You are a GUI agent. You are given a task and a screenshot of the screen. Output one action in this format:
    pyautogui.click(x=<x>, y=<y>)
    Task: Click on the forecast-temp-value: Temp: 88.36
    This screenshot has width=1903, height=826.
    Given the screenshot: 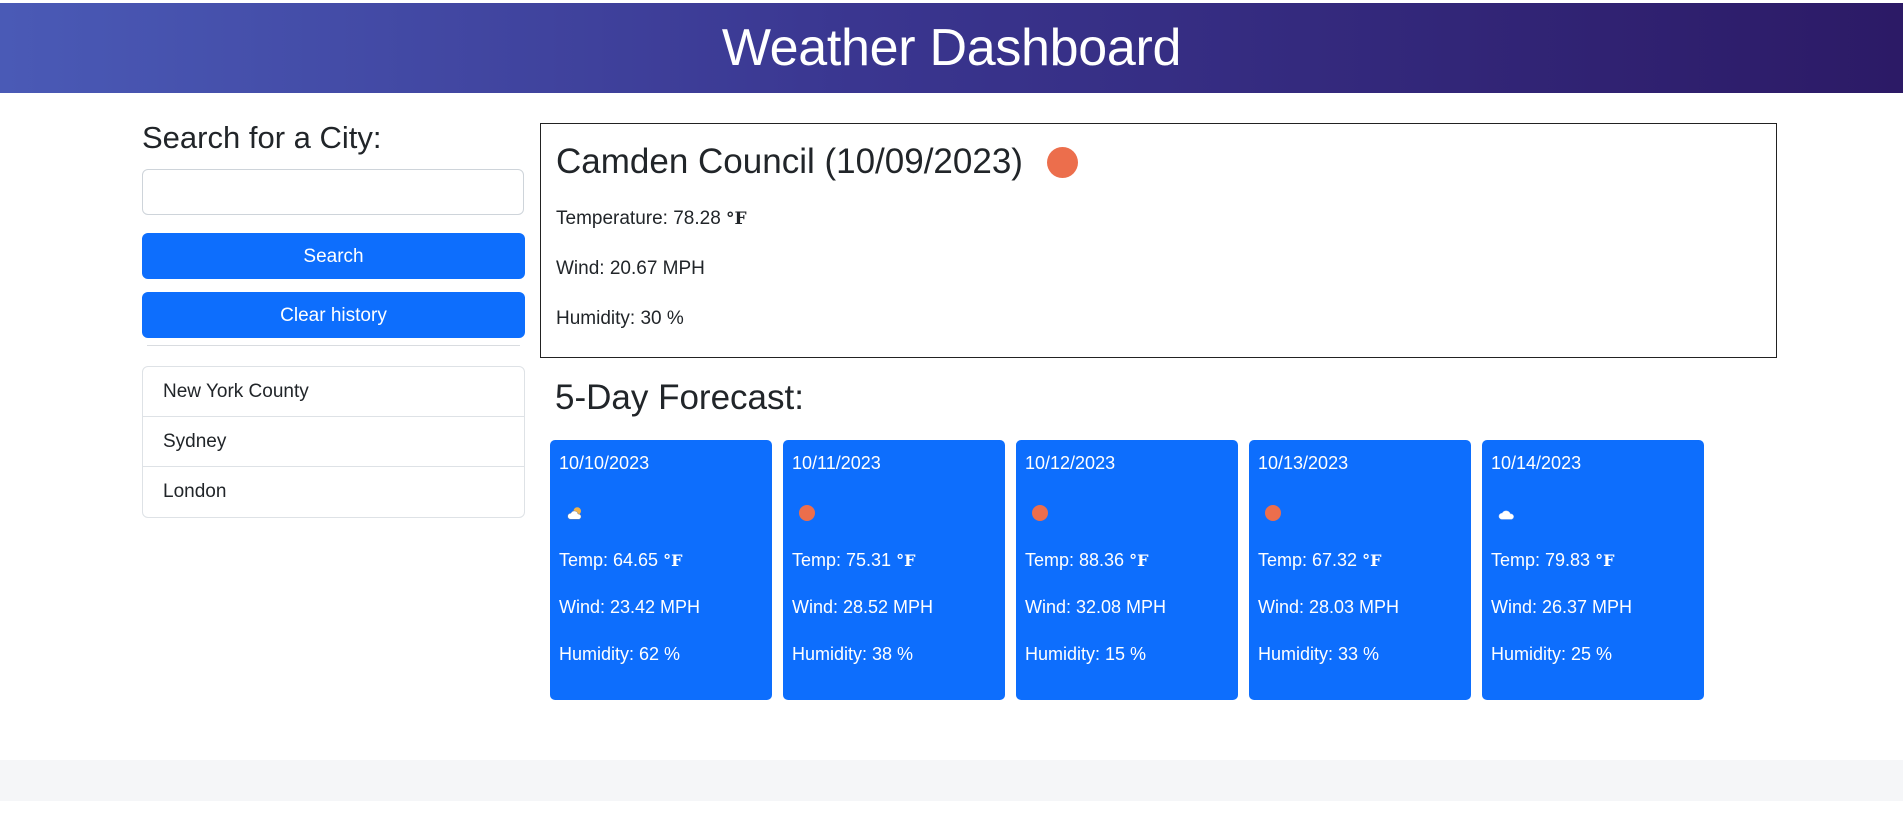 What is the action you would take?
    pyautogui.click(x=1075, y=560)
    